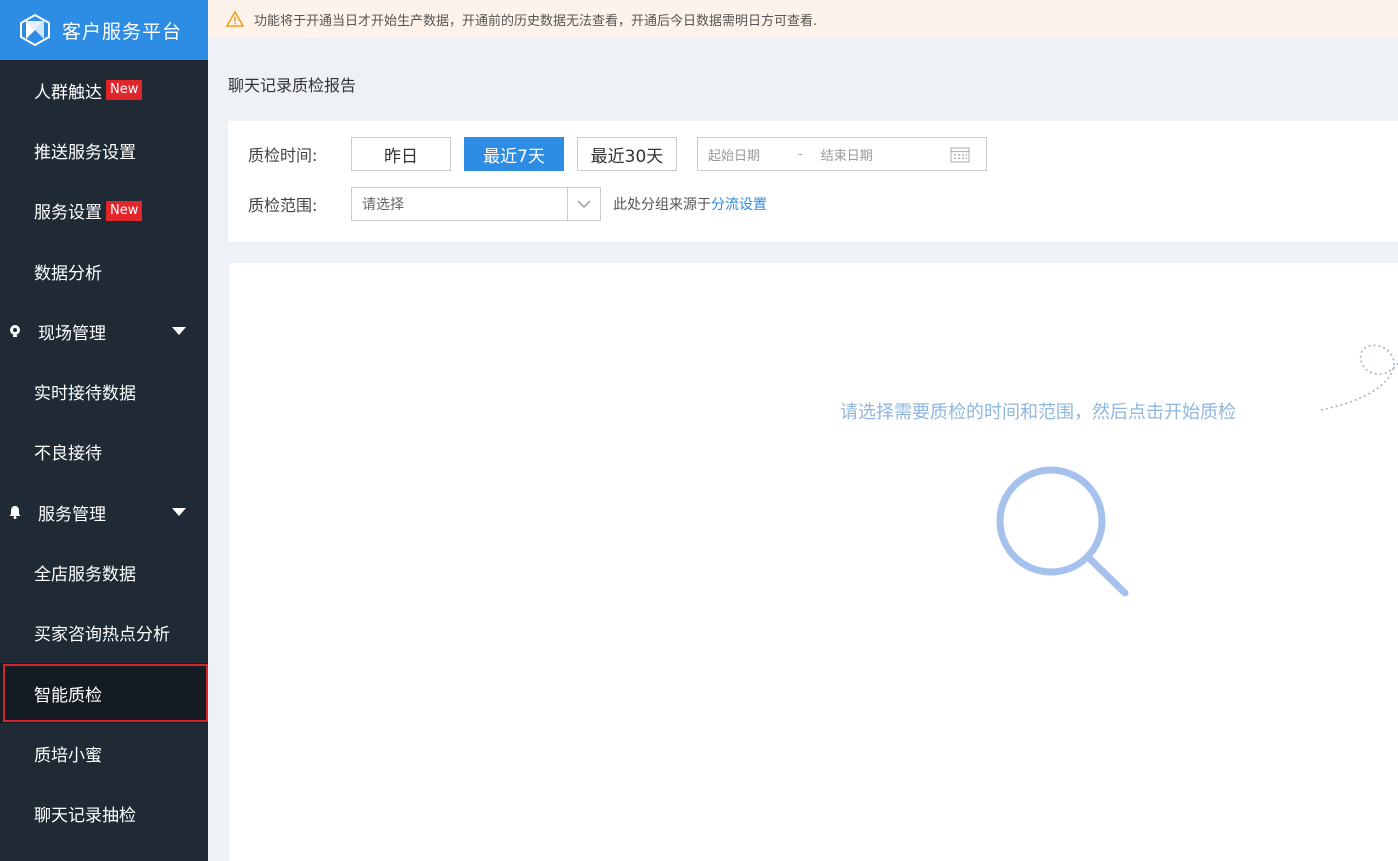 This screenshot has height=861, width=1398. What do you see at coordinates (104, 211) in the screenshot?
I see `sidebar-item-service-settings: 服务设置 New` at bounding box center [104, 211].